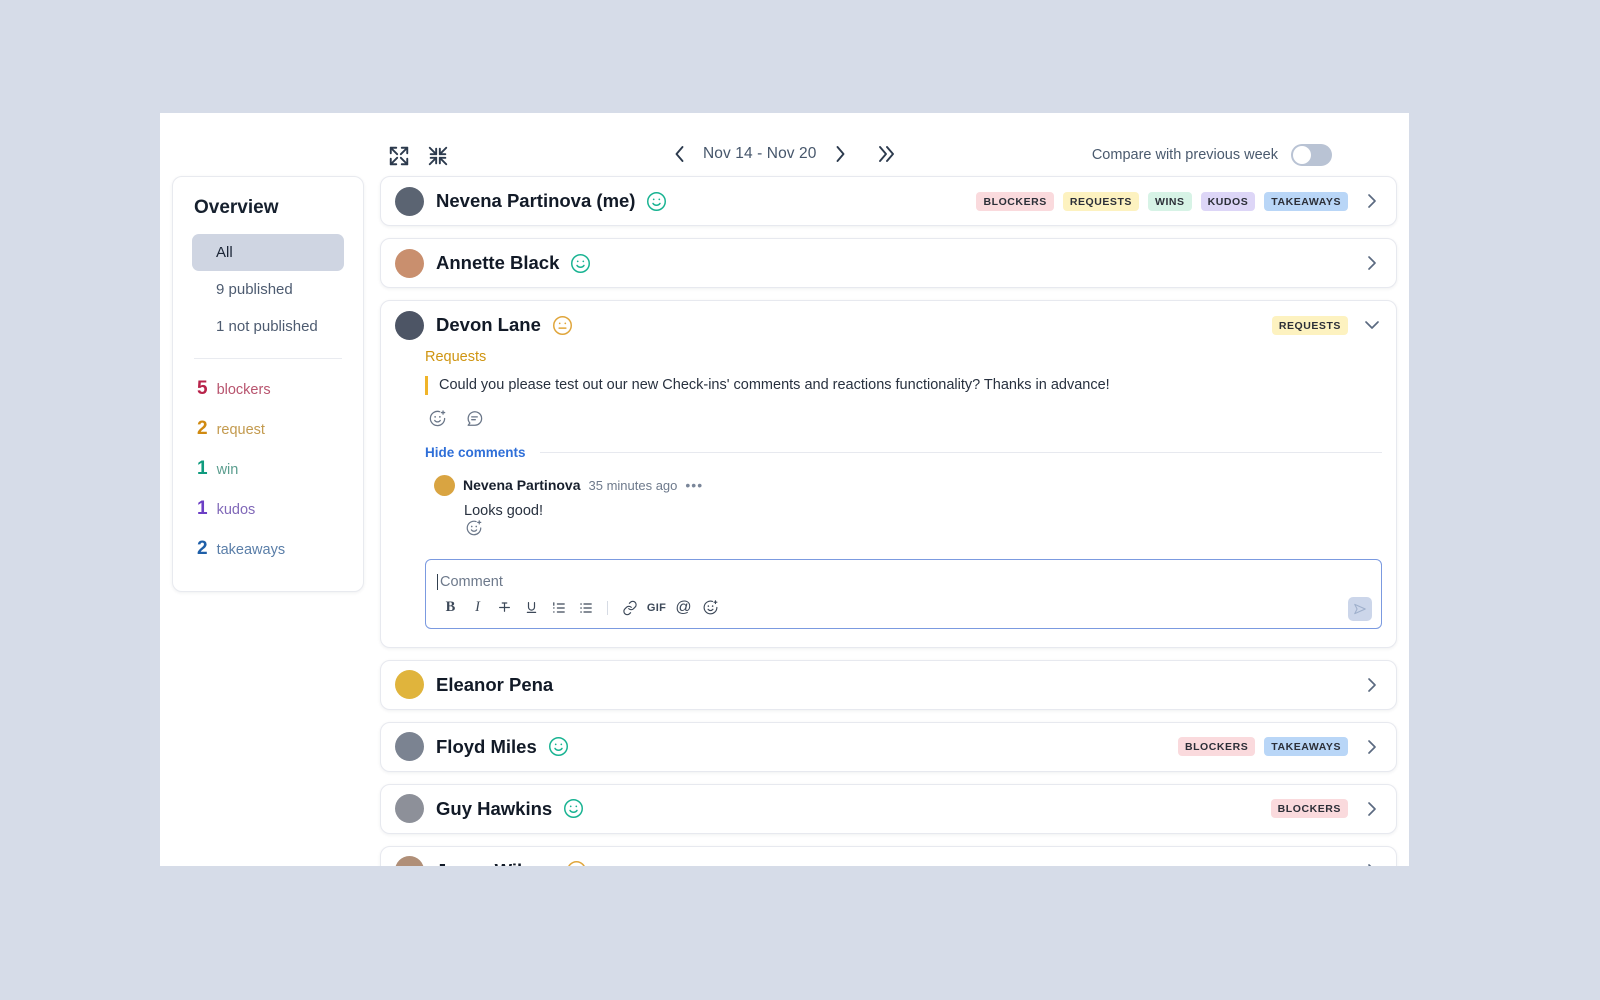 The width and height of the screenshot is (1600, 1000). Describe the element at coordinates (475, 452) in the screenshot. I see `hide-comments-link: Hide comments` at that location.